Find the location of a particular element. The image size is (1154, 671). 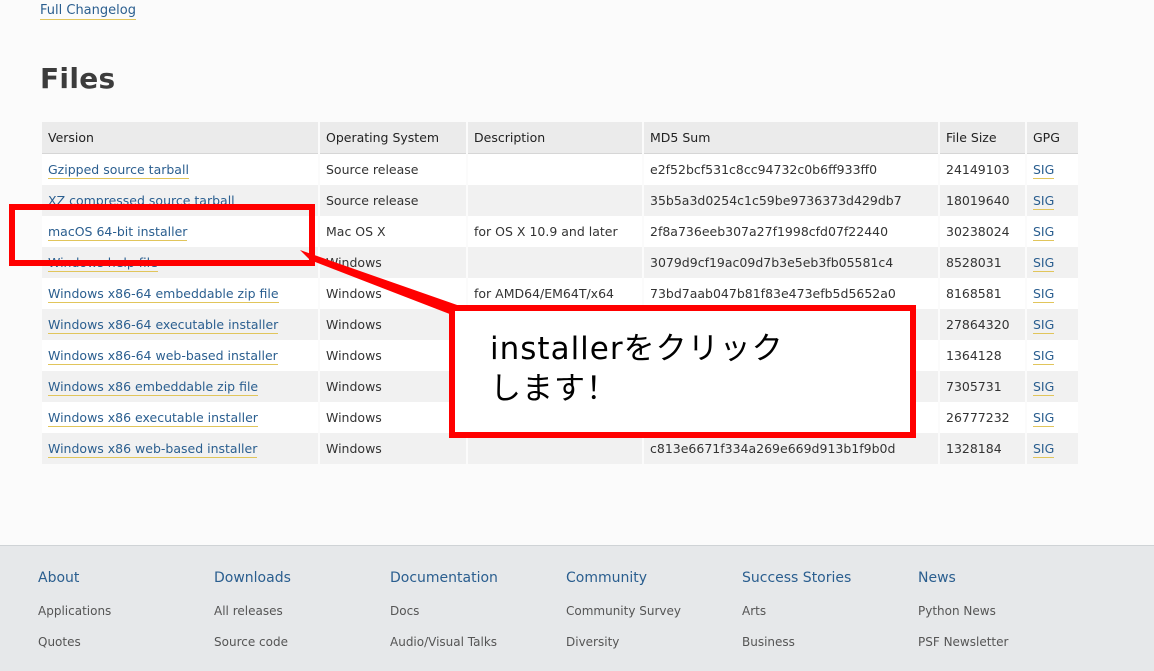

footer-link: Business is located at coordinates (796, 650).